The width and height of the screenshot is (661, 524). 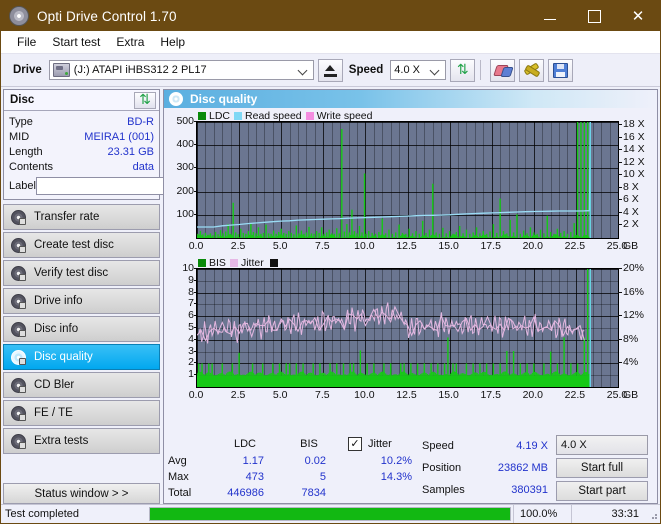 I want to click on resize-grip, so click(x=652, y=514).